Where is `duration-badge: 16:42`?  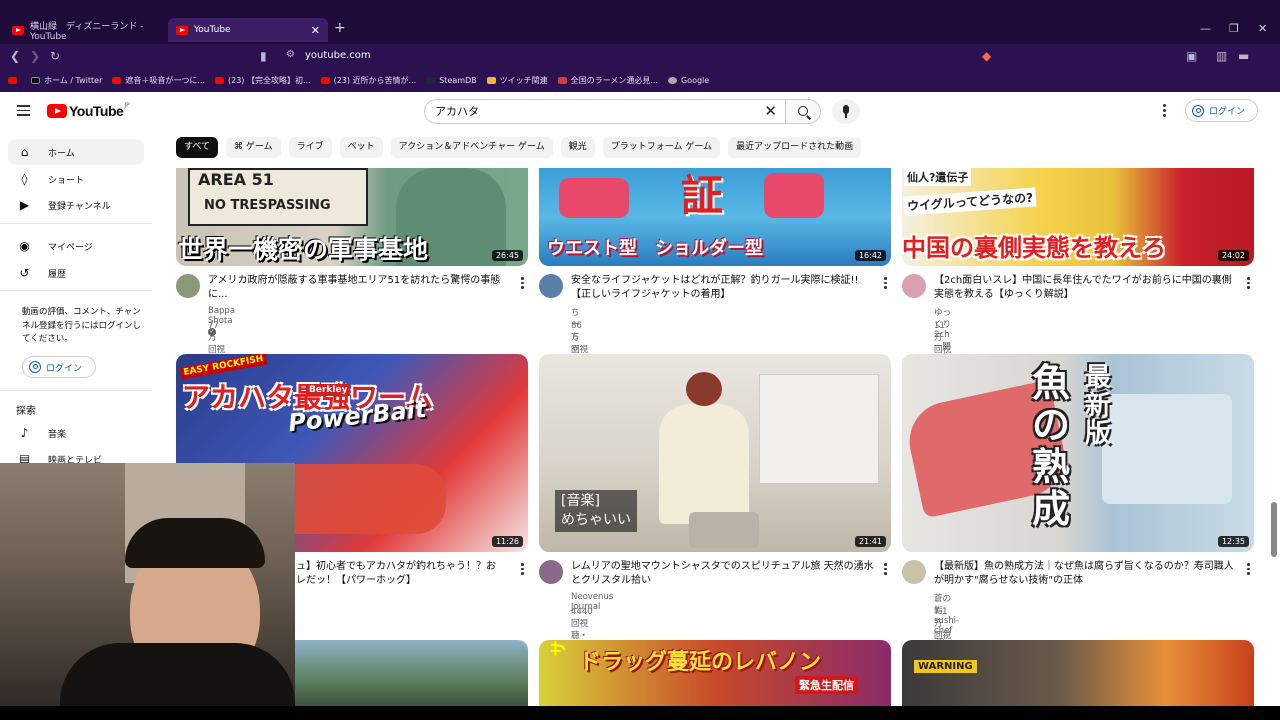 duration-badge: 16:42 is located at coordinates (870, 255).